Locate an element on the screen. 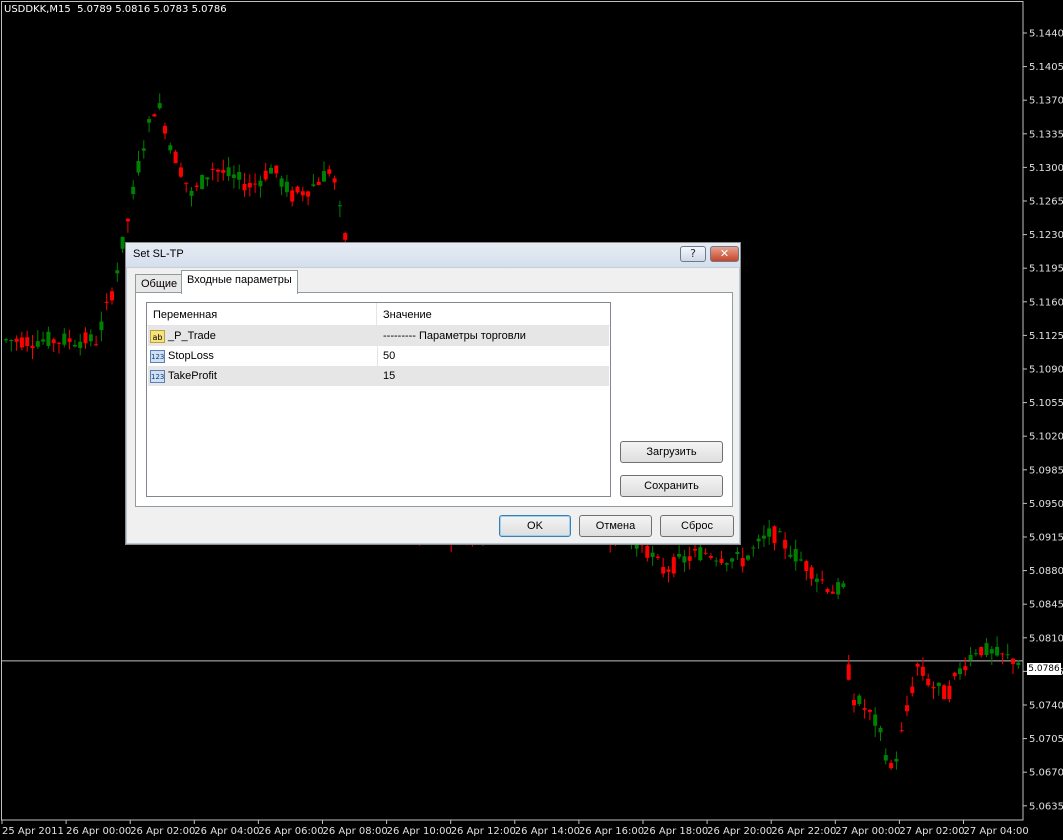 The image size is (1063, 840). close-button: ✕ is located at coordinates (724, 254).